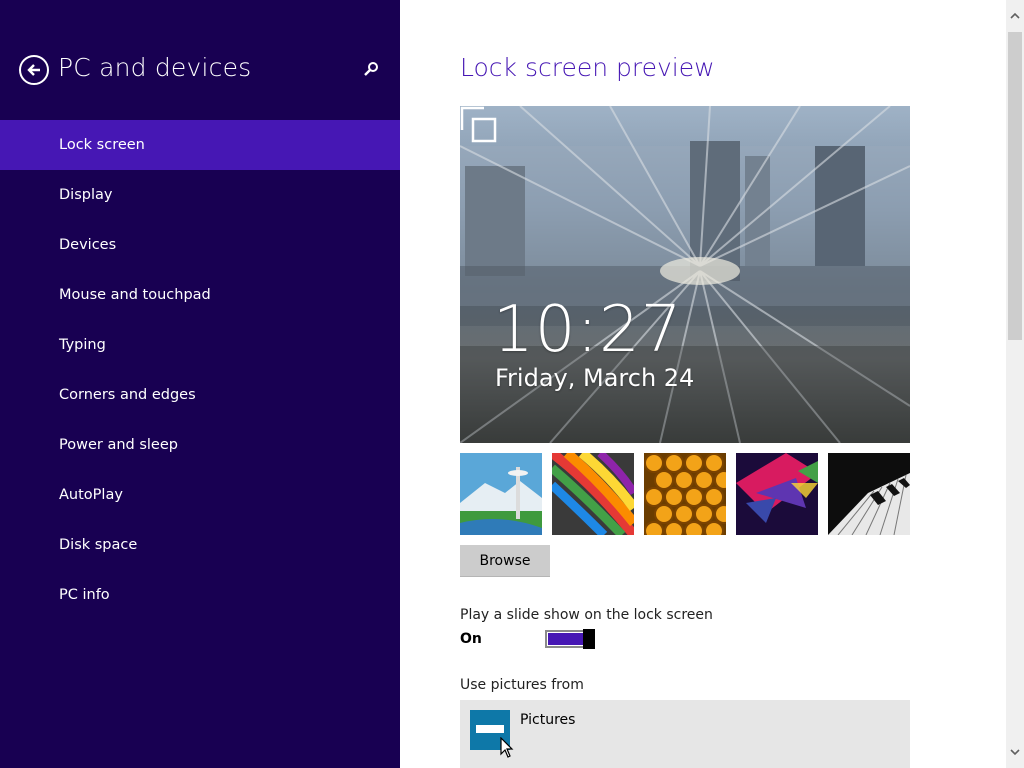 This screenshot has height=768, width=1024. Describe the element at coordinates (490, 729) in the screenshot. I see `pictures-library-icon-bar` at that location.